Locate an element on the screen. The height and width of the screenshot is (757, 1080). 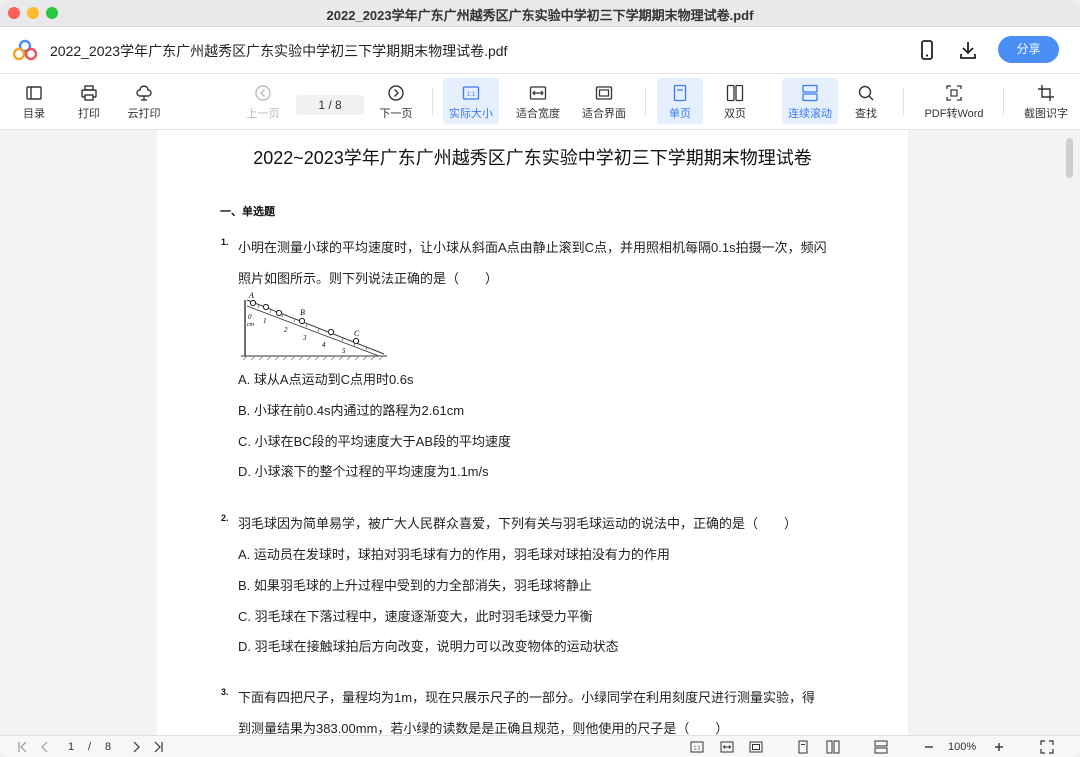
search-label: 查找 is located at coordinates (866, 114).